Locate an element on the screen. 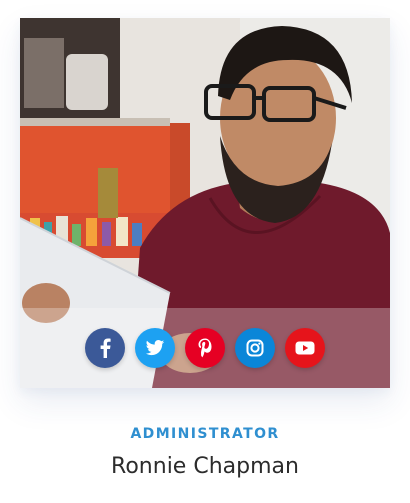  twitter-button is located at coordinates (155, 348).